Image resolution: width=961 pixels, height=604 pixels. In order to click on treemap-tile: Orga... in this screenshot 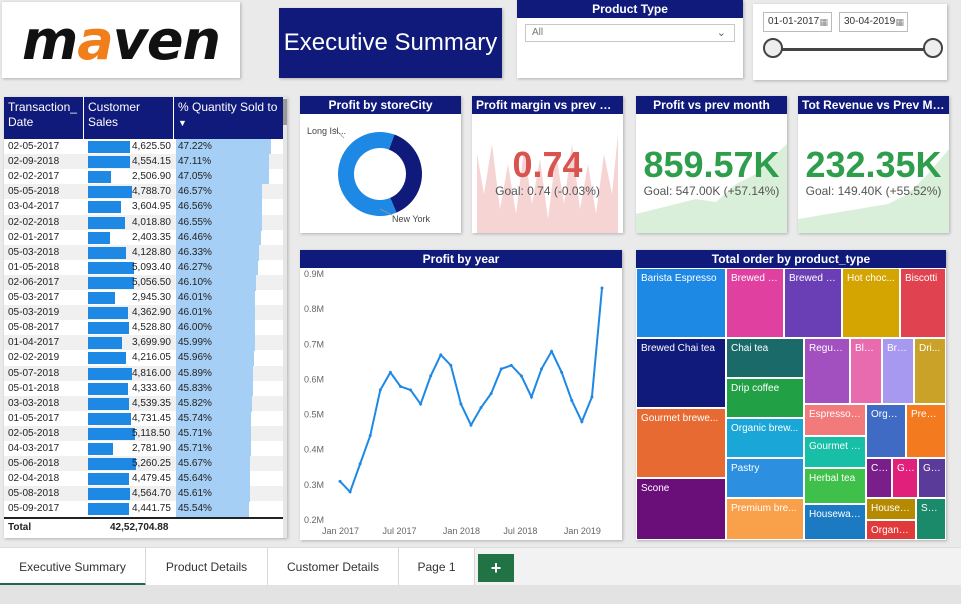, I will do `click(886, 431)`.